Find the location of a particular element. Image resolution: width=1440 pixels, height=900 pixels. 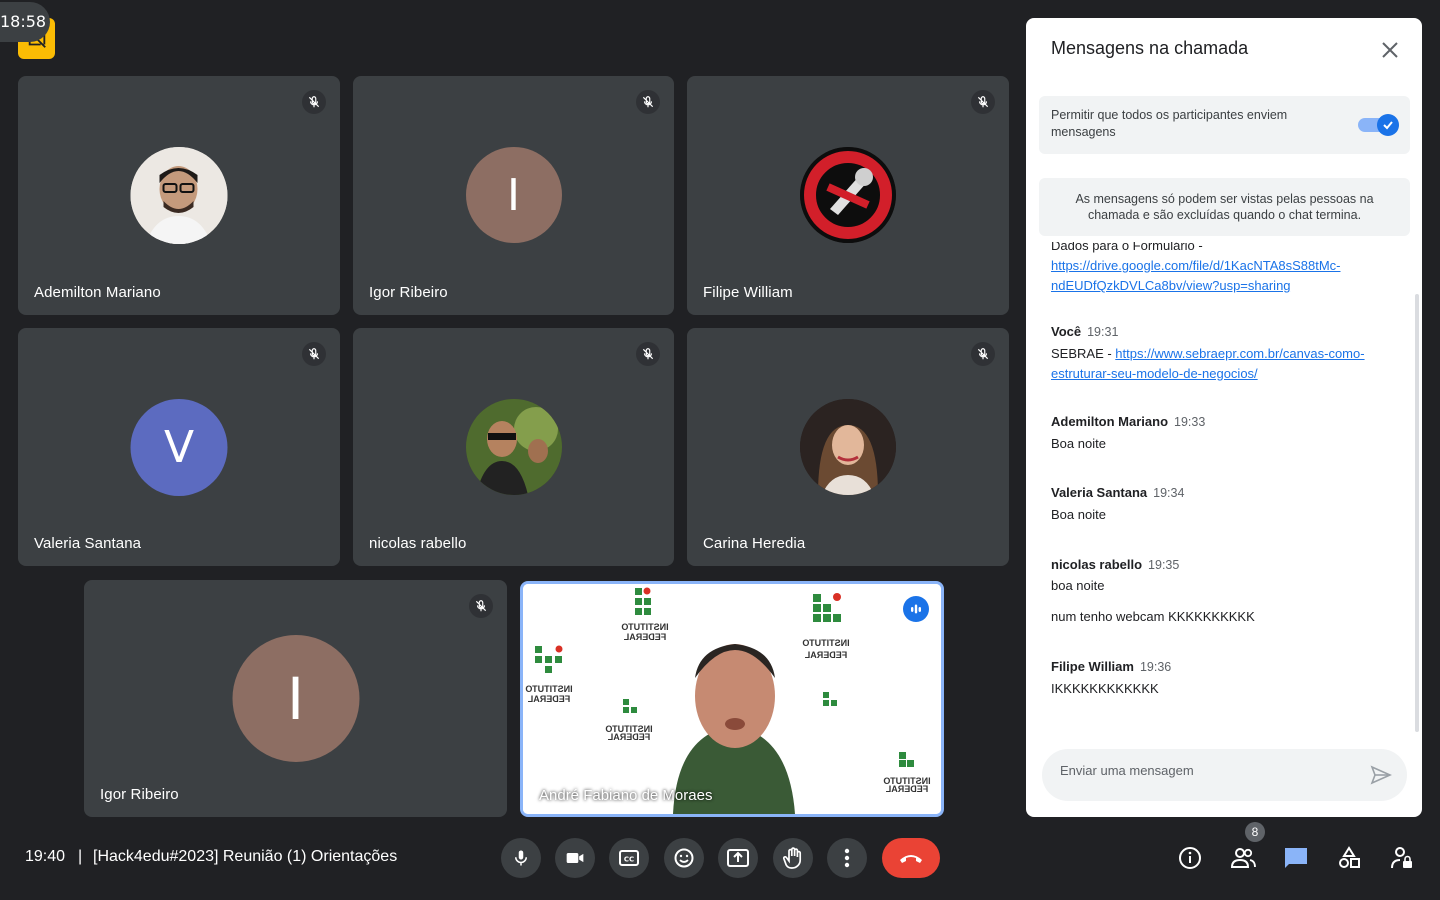

emoji-icon is located at coordinates (684, 858).